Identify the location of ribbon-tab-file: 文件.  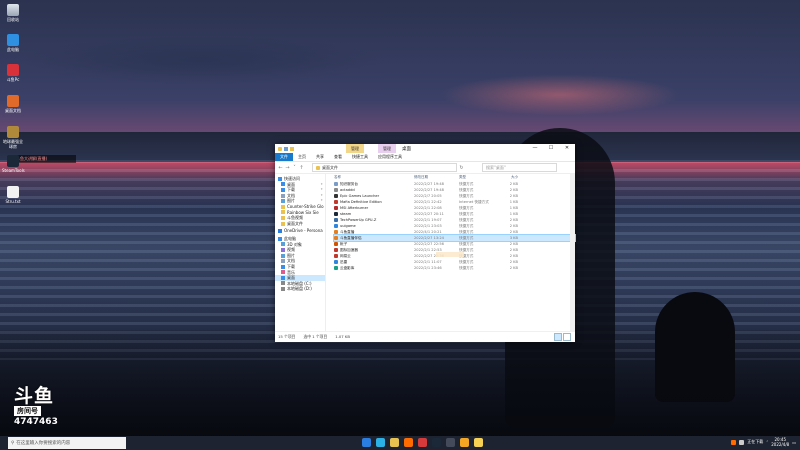
(284, 157).